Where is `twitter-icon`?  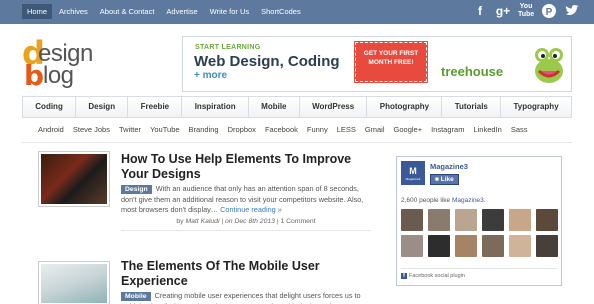 twitter-icon is located at coordinates (572, 11).